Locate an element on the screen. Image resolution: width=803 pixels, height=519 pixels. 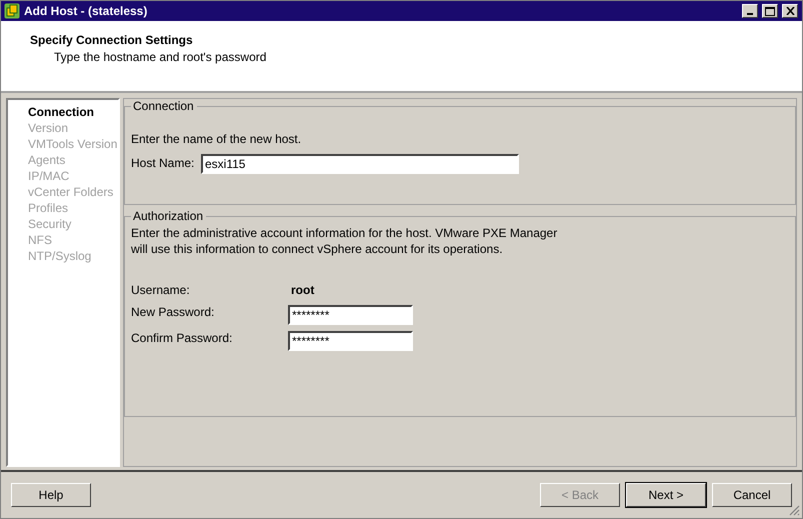
step-item: NTP/Syslog is located at coordinates (73, 256).